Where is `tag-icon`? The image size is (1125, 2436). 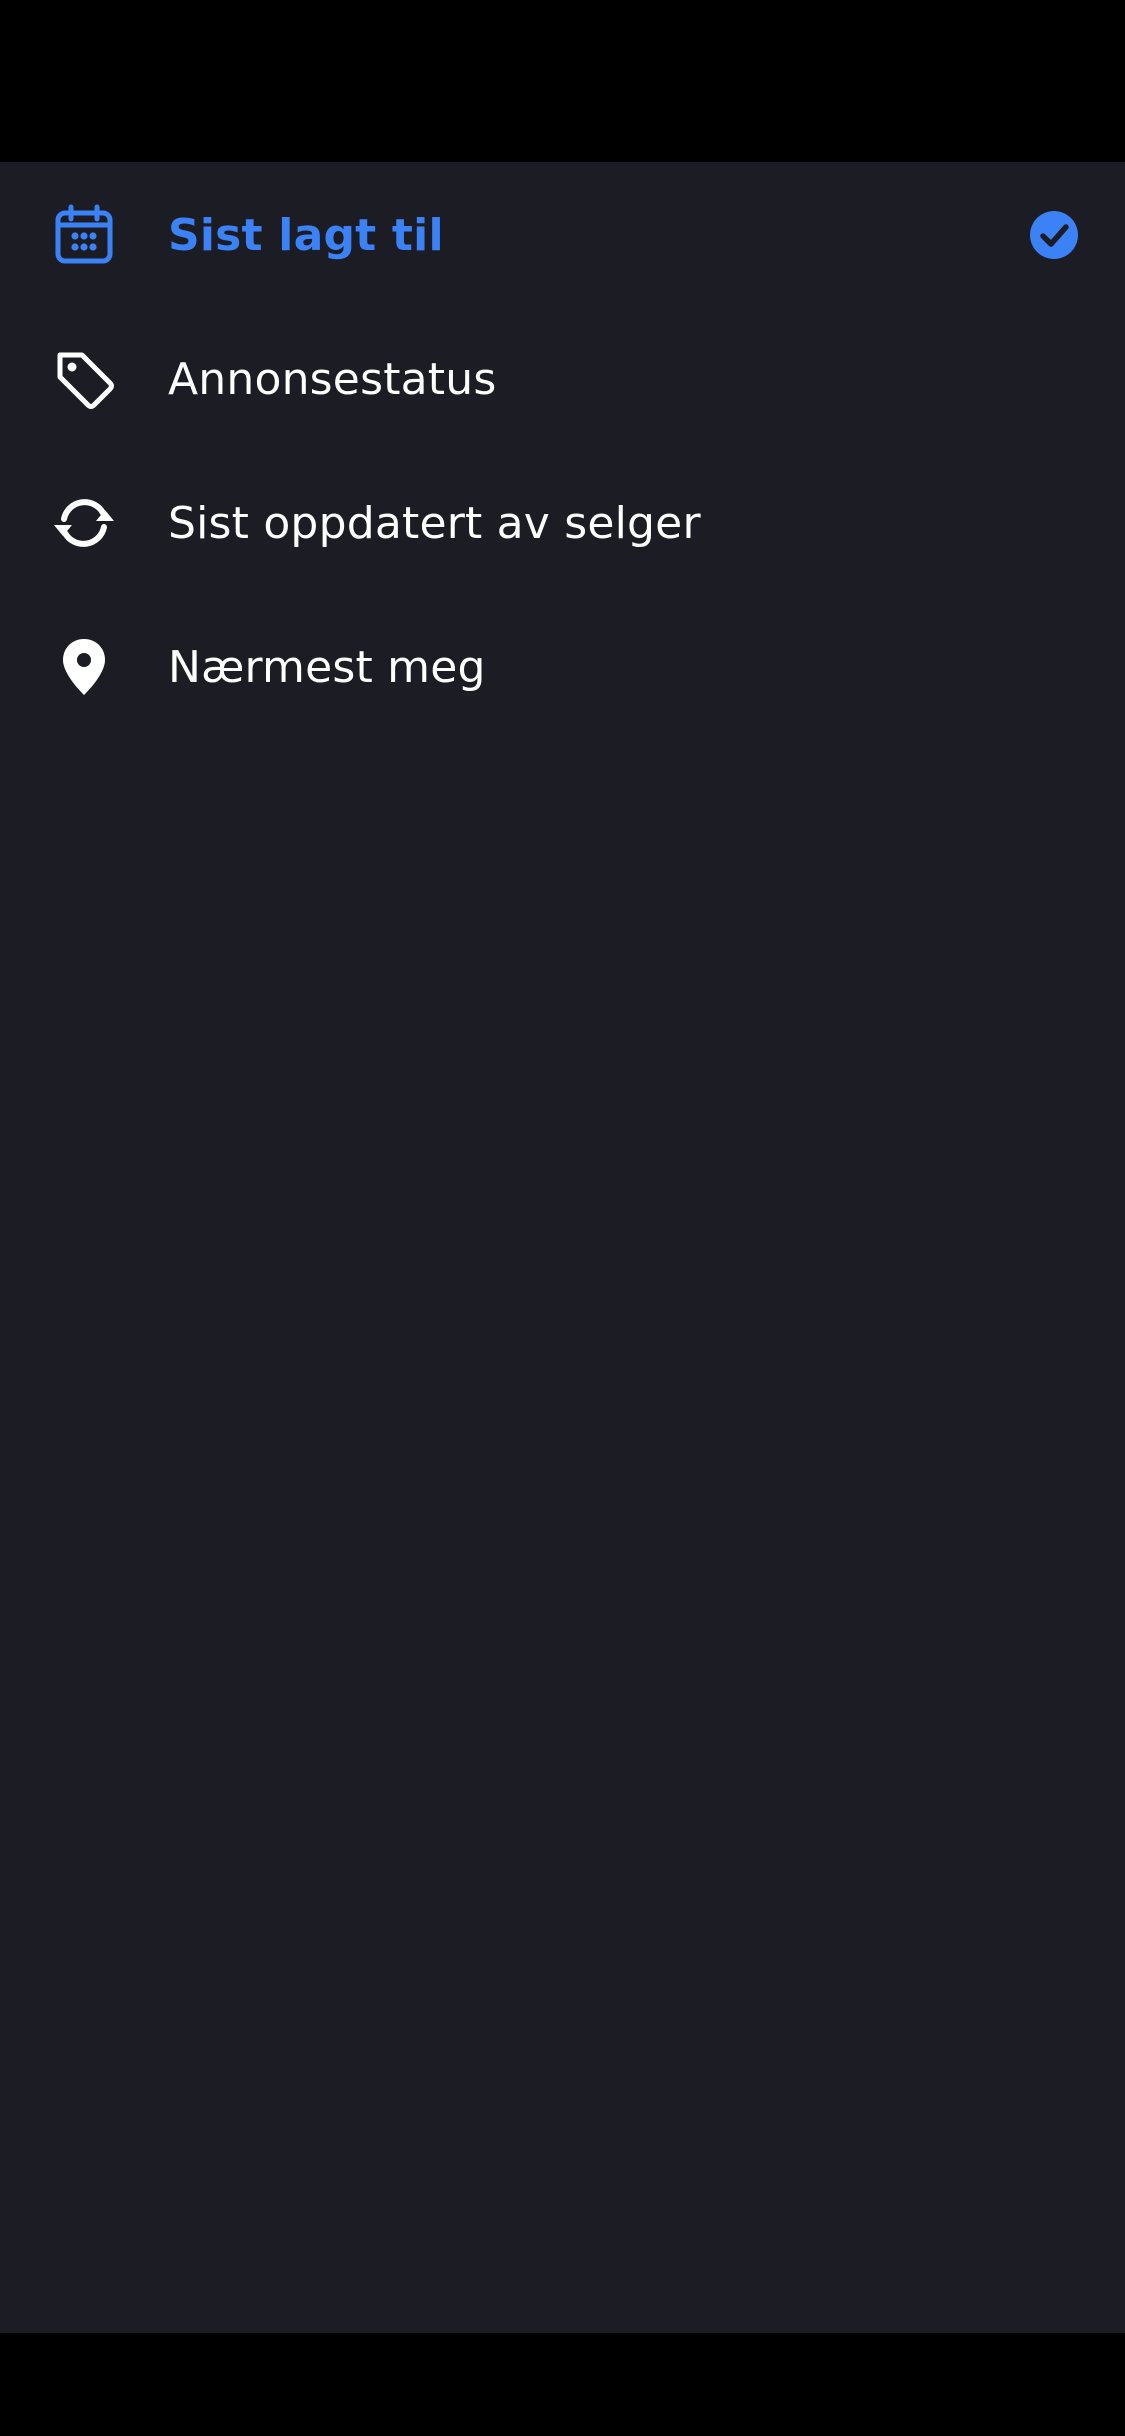 tag-icon is located at coordinates (84, 379).